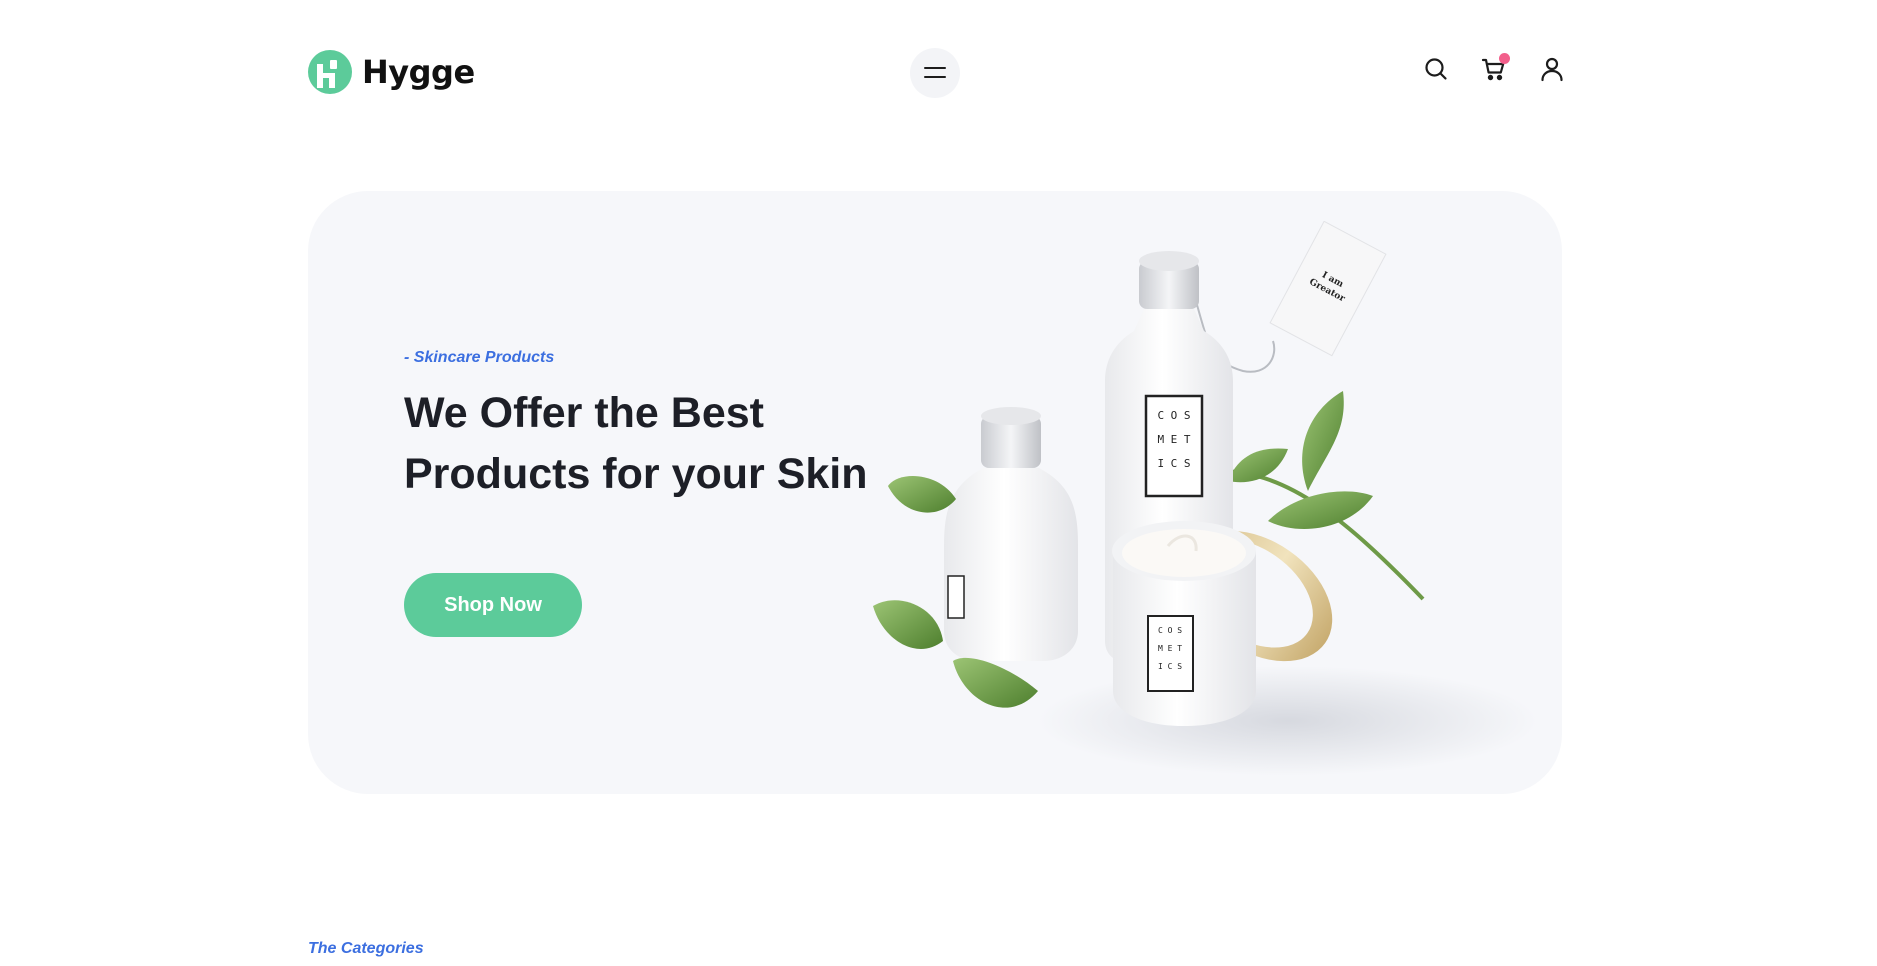 Image resolution: width=1877 pixels, height=966 pixels. Describe the element at coordinates (584, 413) in the screenshot. I see `hero-title-line-1: We Offer the Best` at that location.